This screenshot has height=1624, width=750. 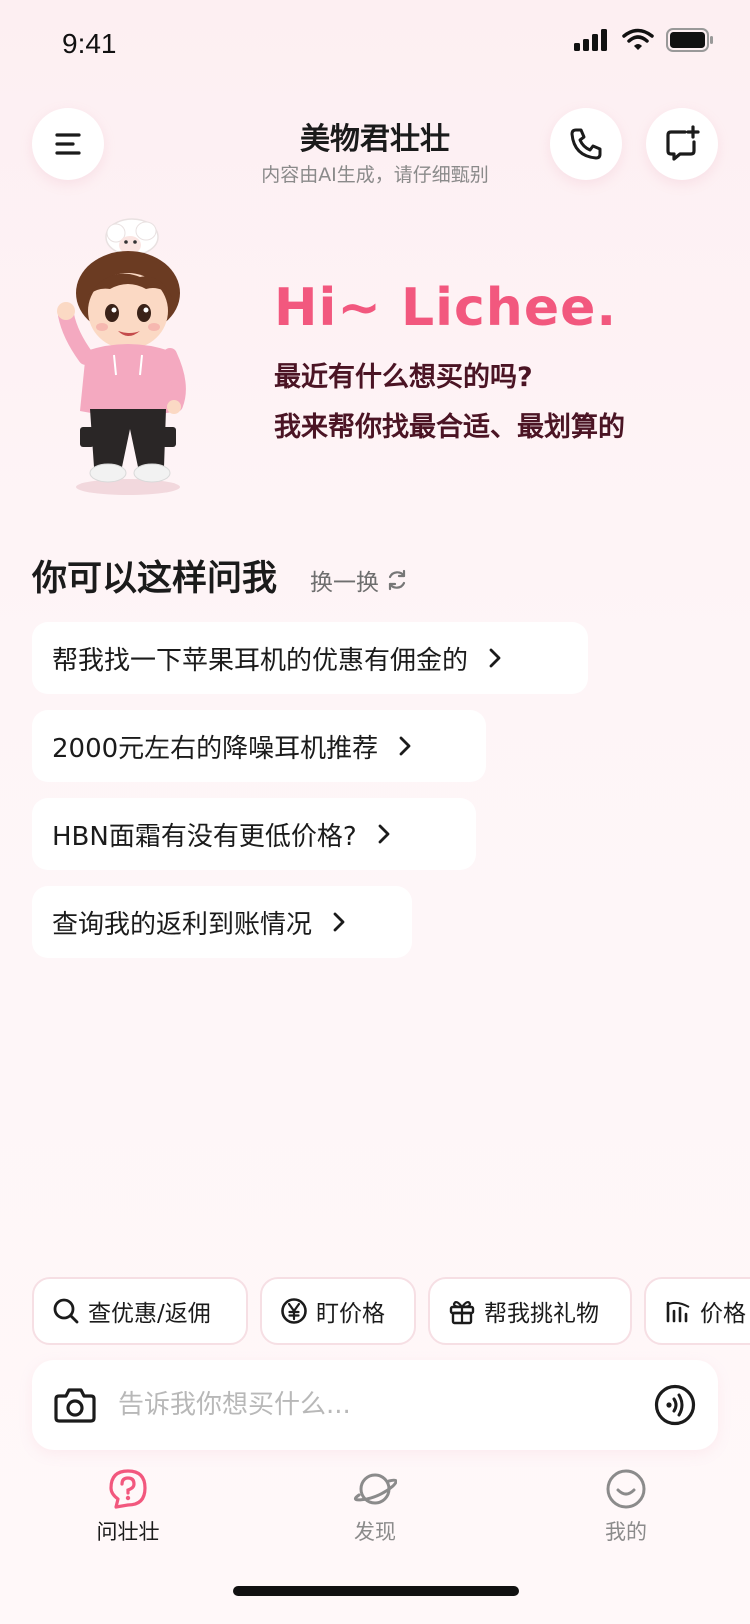 I want to click on chip-pick-gift: 帮我挑礼物, so click(x=530, y=1311).